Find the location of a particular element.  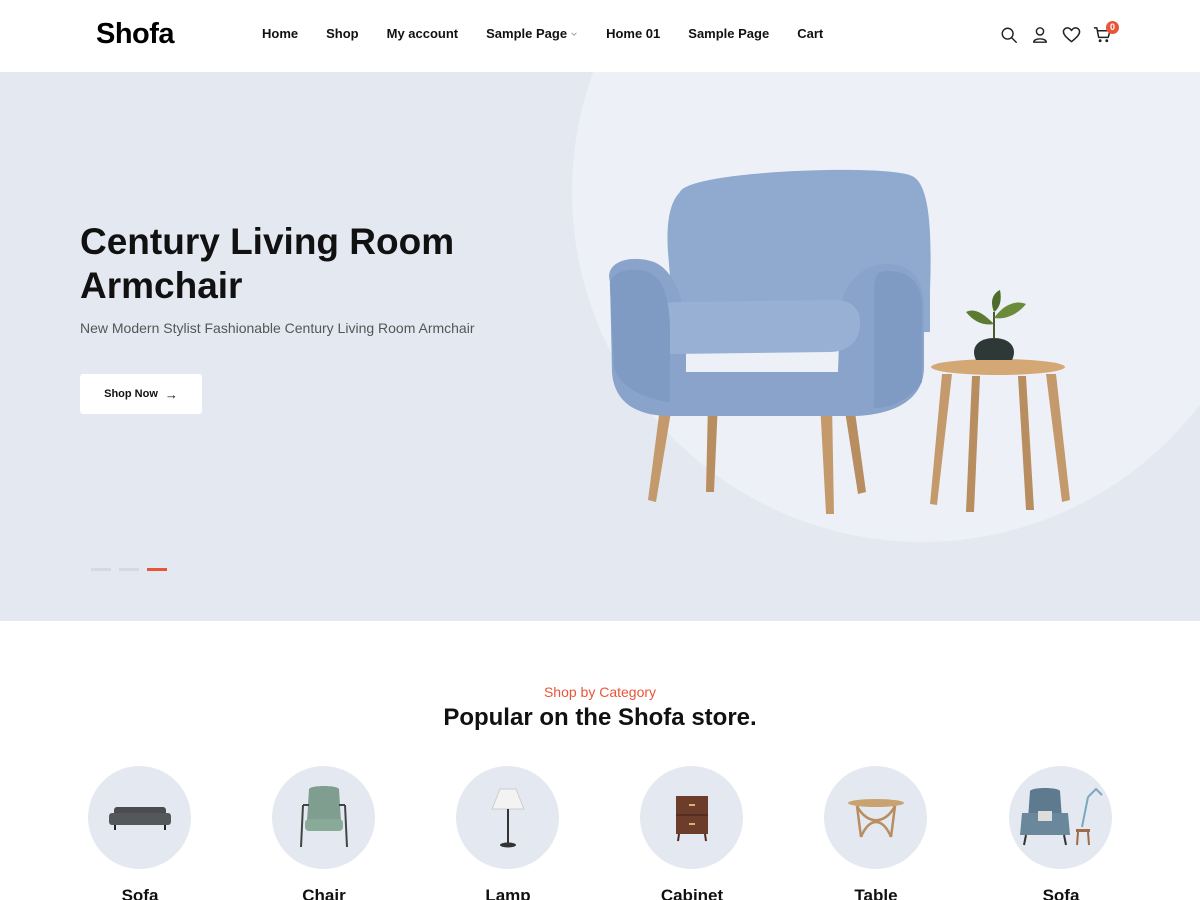

sofa-icon is located at coordinates (139, 818).